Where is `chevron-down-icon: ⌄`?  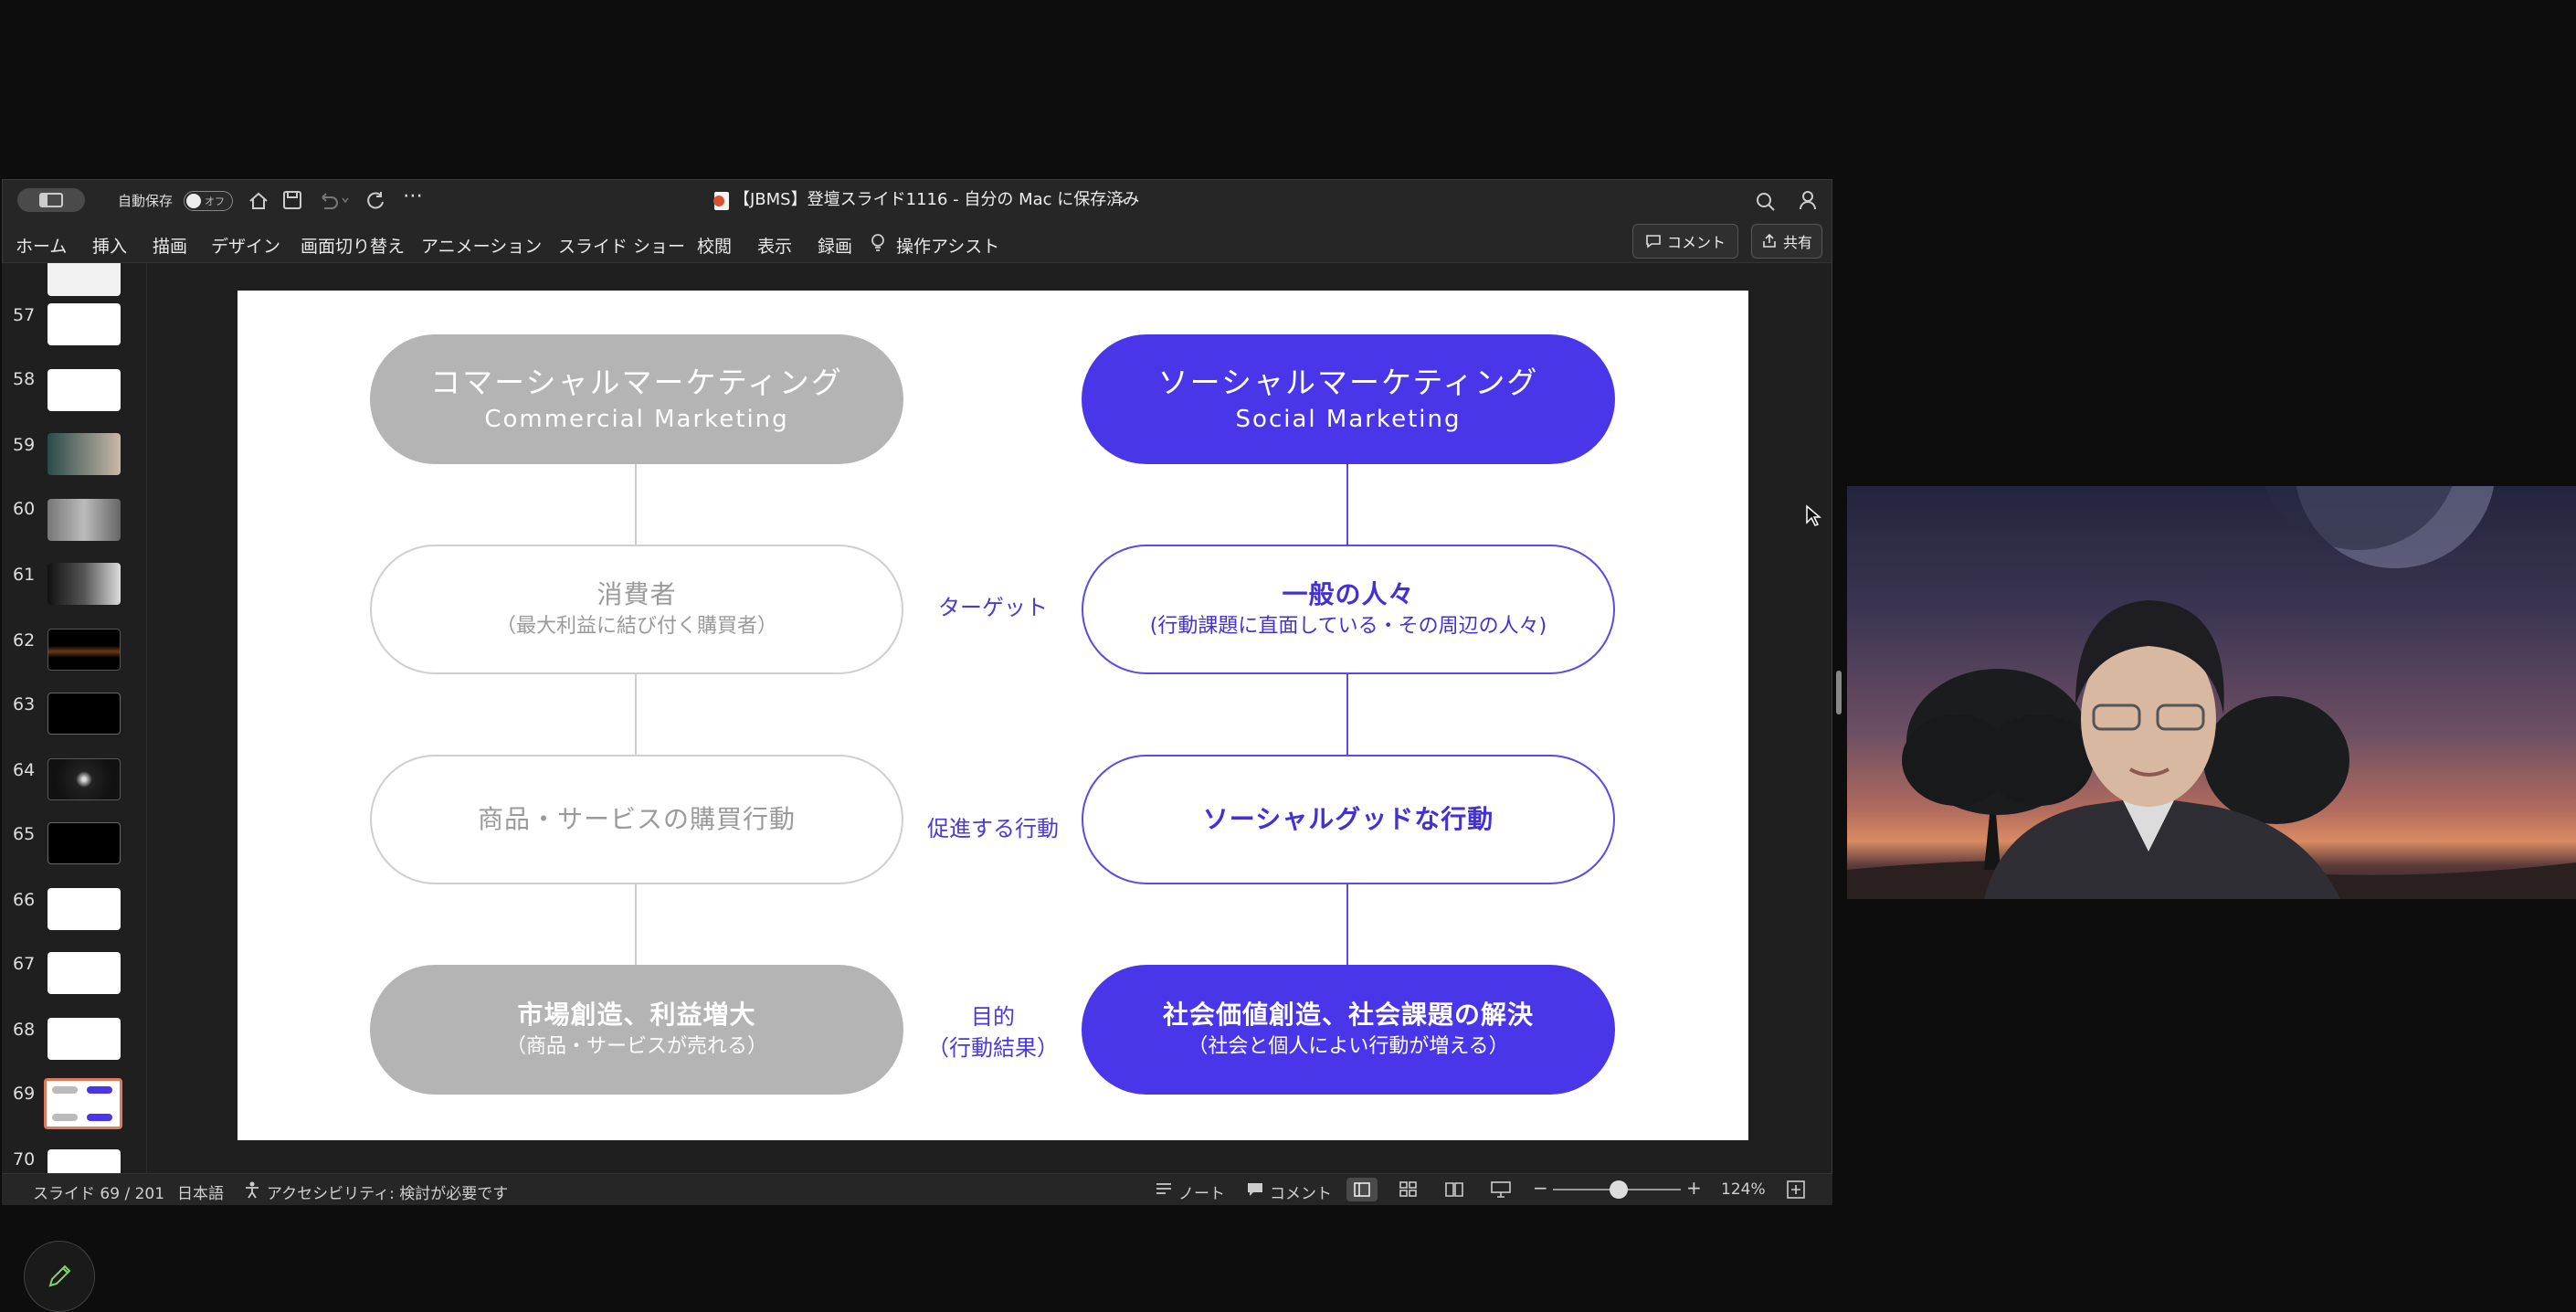 chevron-down-icon: ⌄ is located at coordinates (1121, 198).